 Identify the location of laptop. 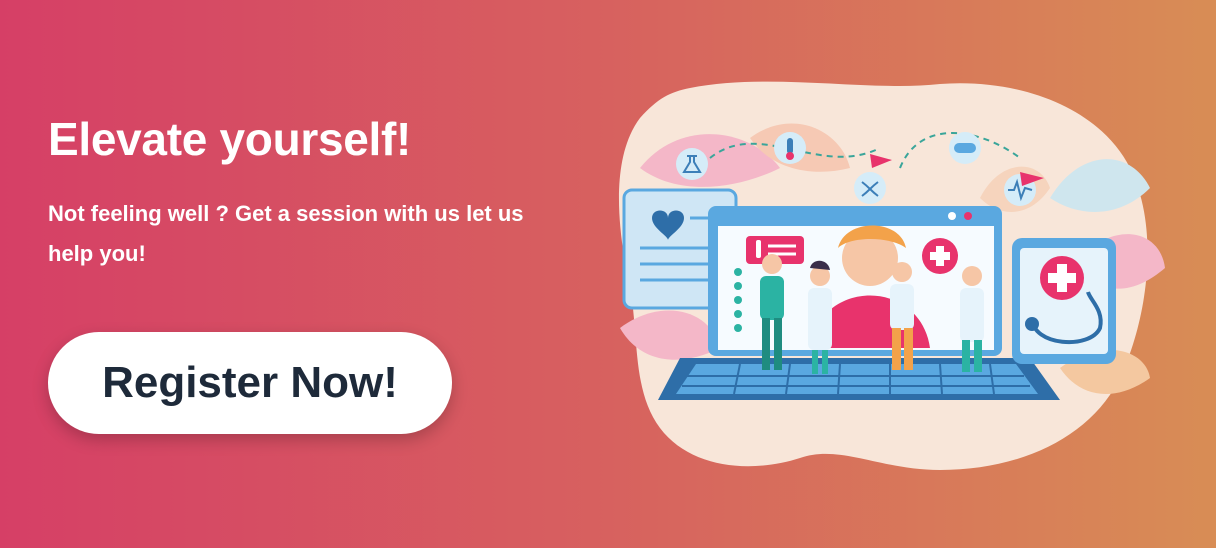
(859, 303).